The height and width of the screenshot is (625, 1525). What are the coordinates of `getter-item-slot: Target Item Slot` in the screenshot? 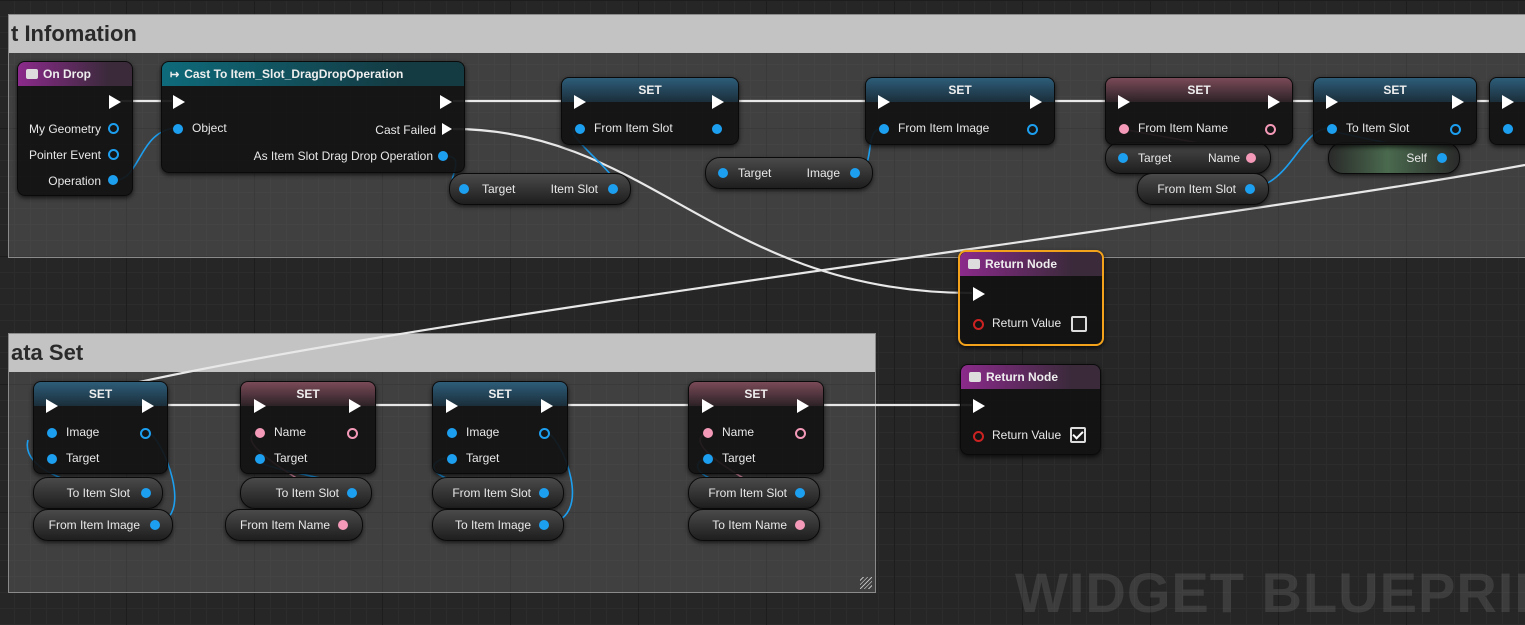 It's located at (540, 189).